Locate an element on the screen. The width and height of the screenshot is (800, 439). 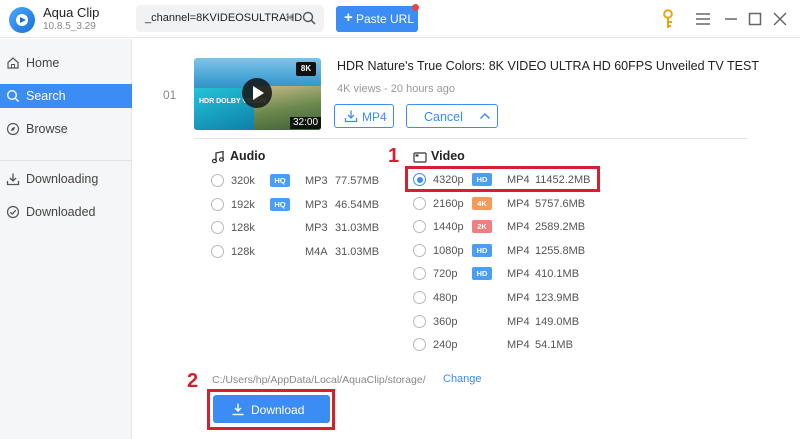
format-mp4-button: MP4 is located at coordinates (364, 116).